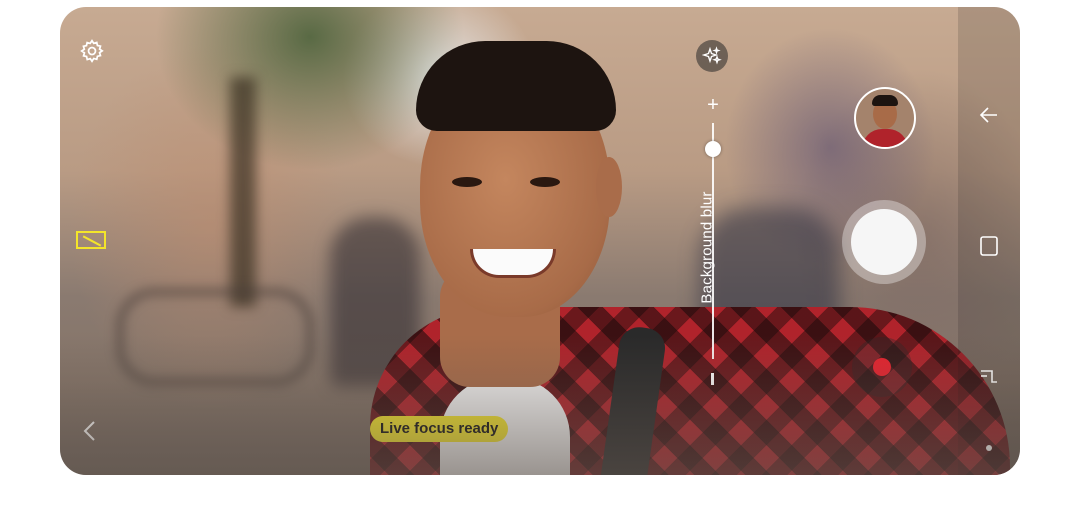 The width and height of the screenshot is (1080, 510). What do you see at coordinates (885, 118) in the screenshot?
I see `gallery-thumbnail` at bounding box center [885, 118].